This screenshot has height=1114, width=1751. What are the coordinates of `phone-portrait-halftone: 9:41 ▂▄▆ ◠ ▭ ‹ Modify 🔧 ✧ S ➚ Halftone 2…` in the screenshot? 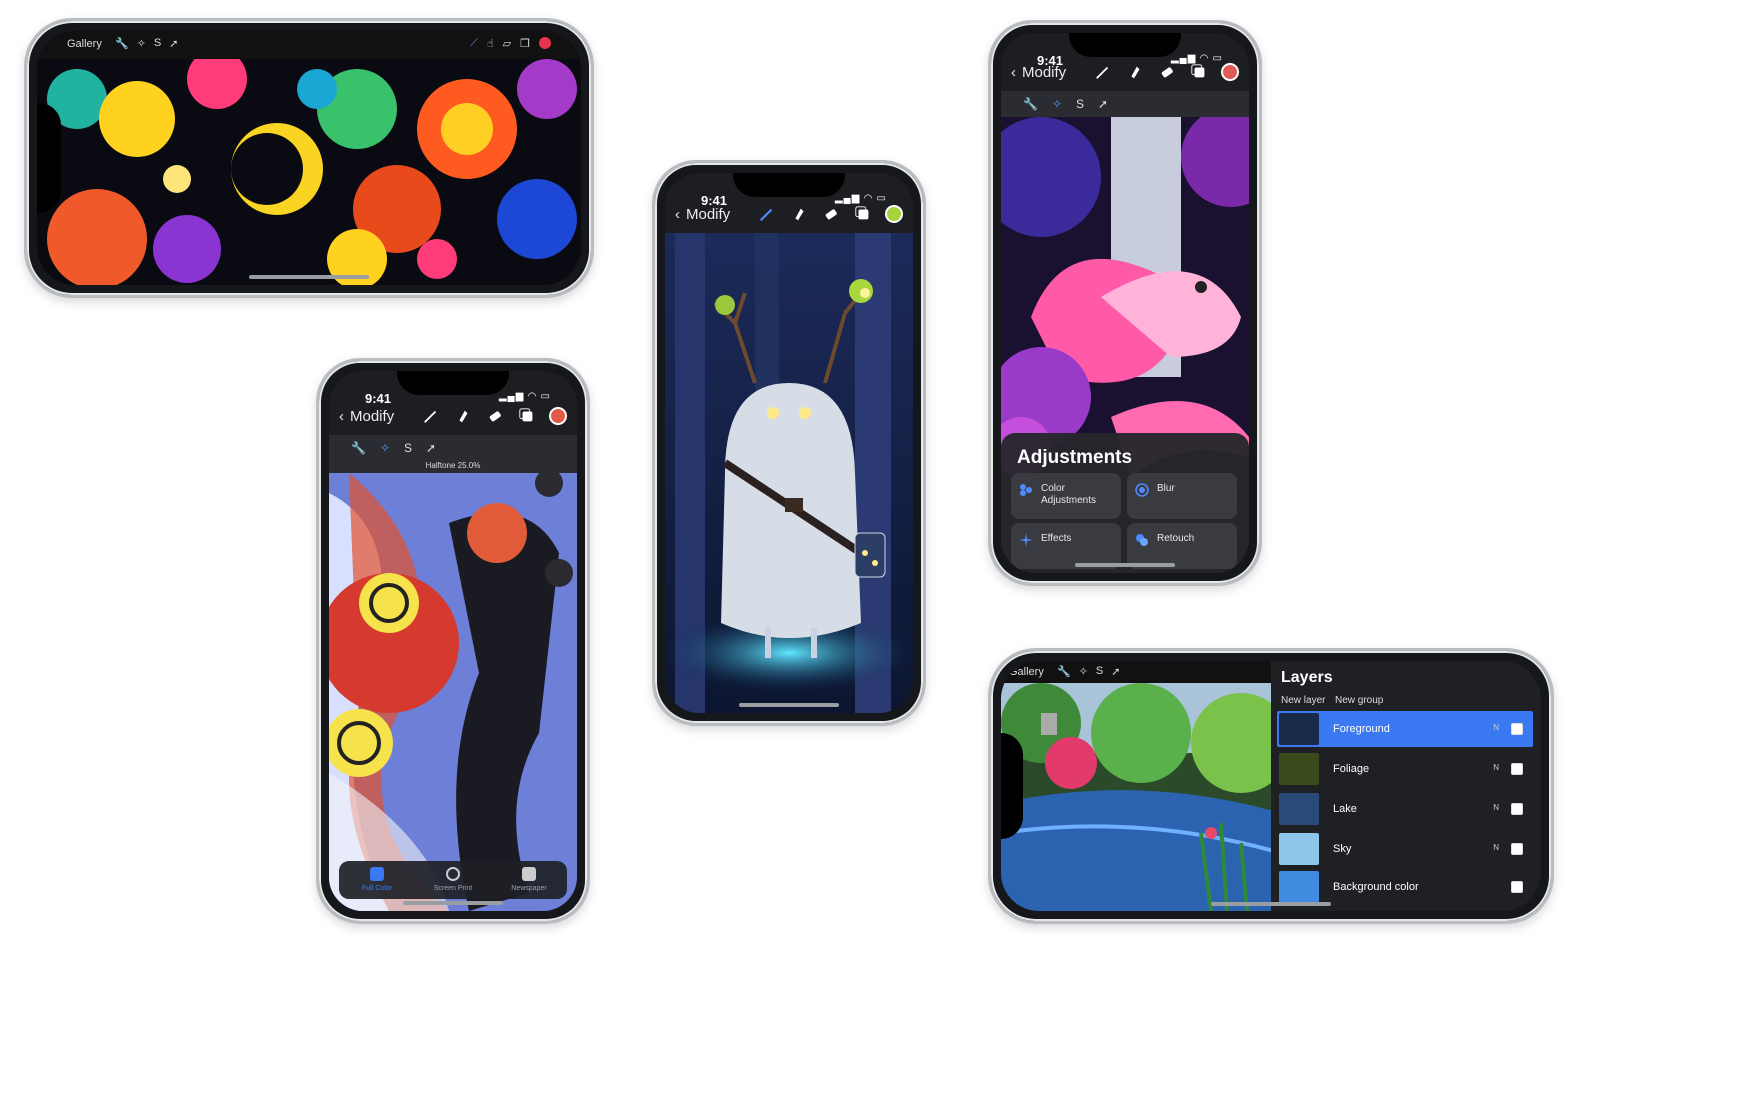 It's located at (453, 641).